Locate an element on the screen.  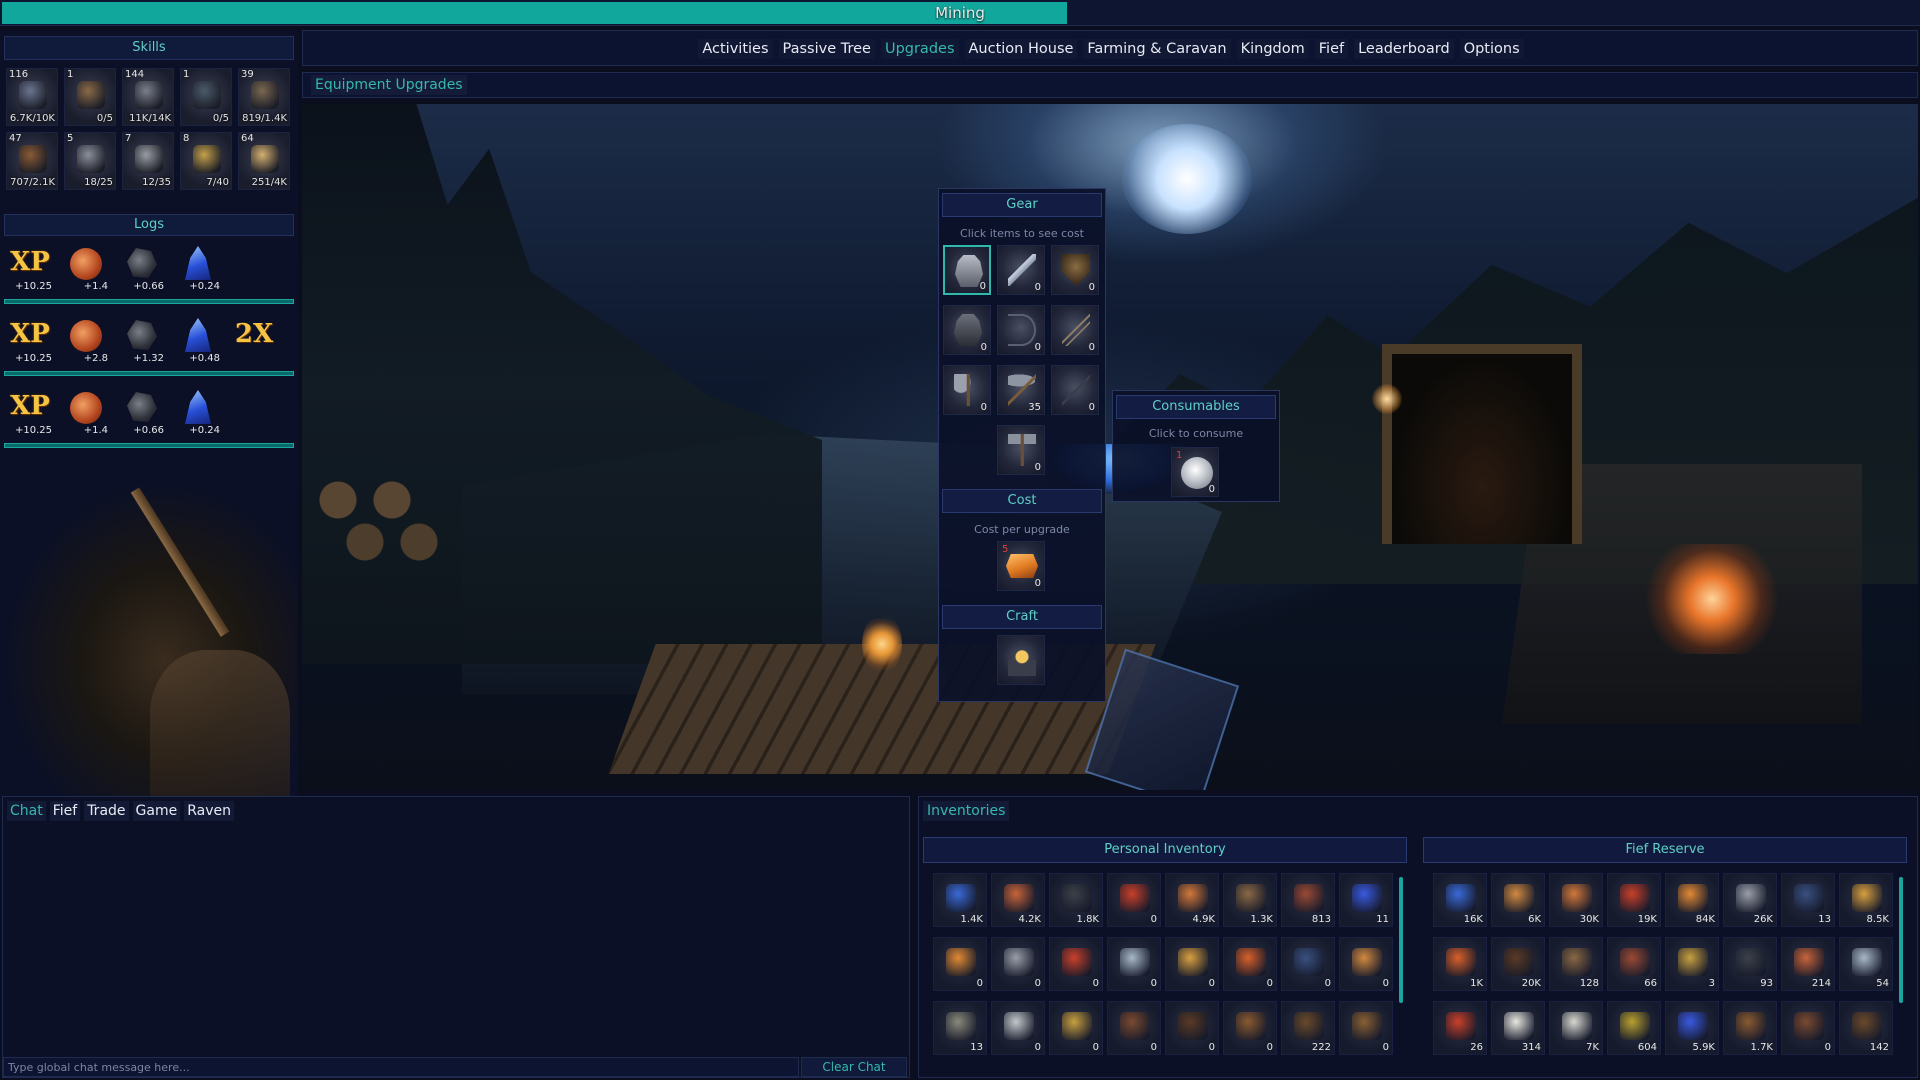
inventory-slot: 11 is located at coordinates (1366, 900).